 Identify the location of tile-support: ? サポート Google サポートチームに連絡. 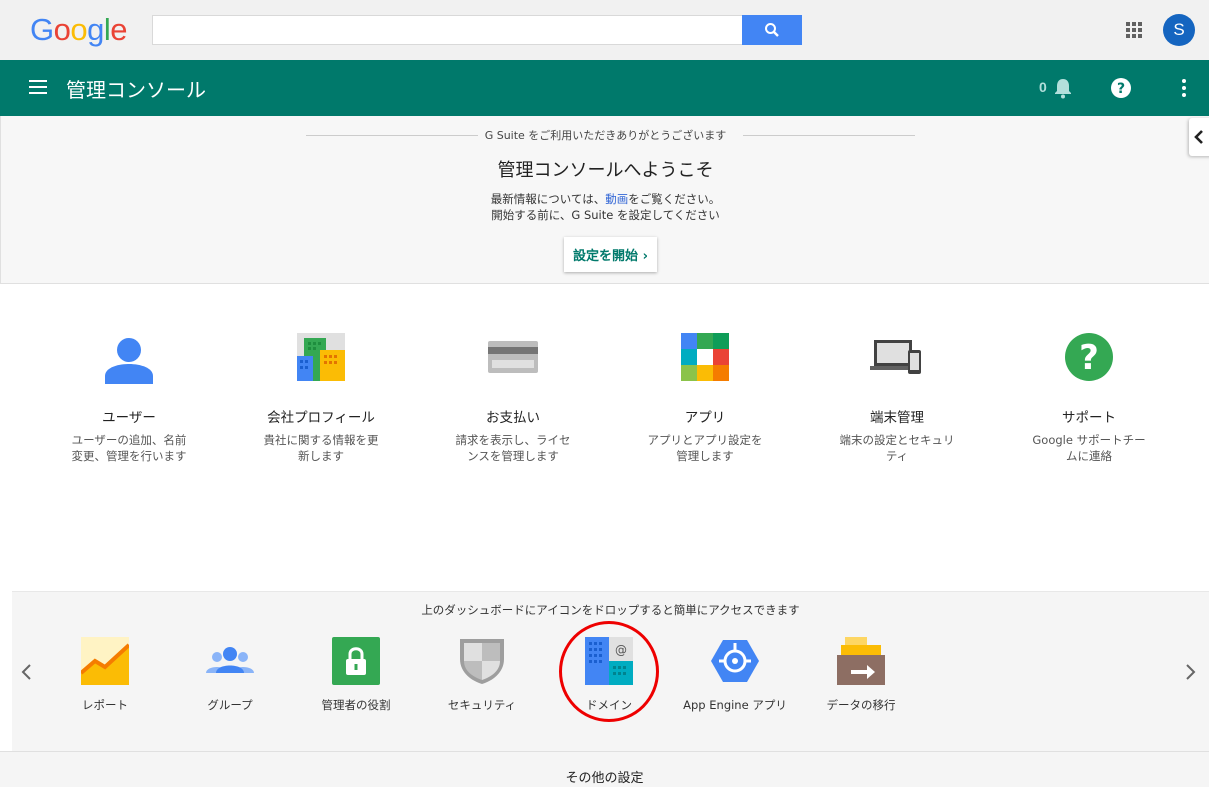
(1089, 397).